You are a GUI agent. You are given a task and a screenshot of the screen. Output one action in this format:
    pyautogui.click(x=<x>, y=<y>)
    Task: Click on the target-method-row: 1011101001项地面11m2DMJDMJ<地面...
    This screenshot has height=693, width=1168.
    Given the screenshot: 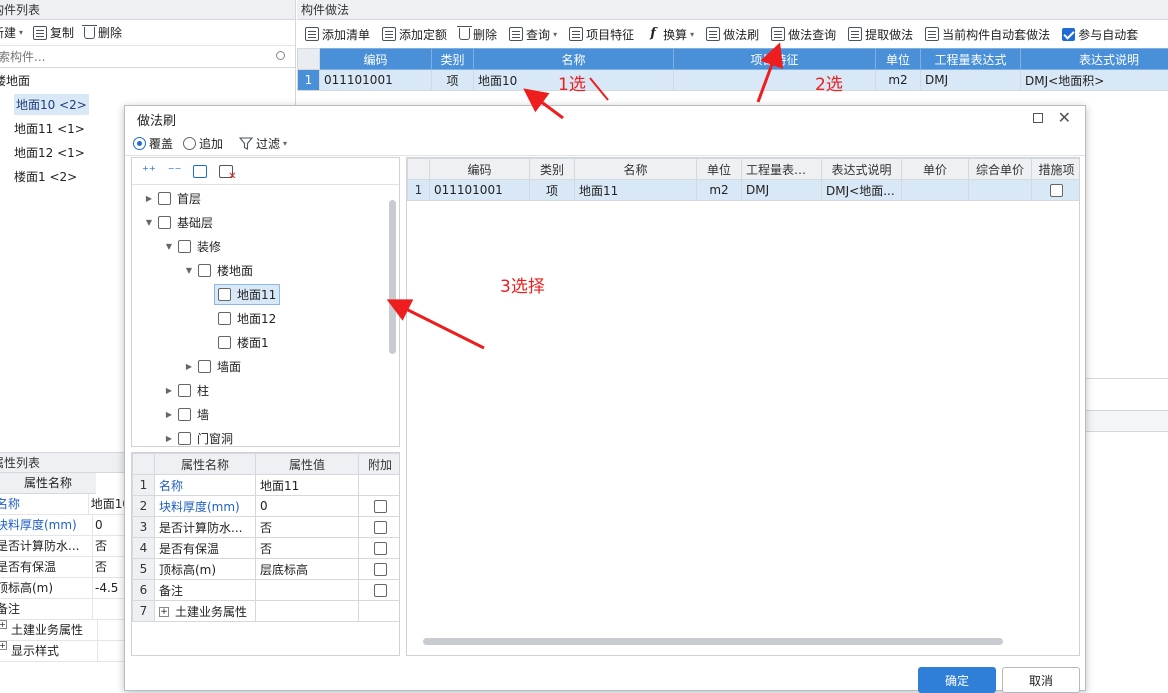 What is the action you would take?
    pyautogui.click(x=744, y=190)
    